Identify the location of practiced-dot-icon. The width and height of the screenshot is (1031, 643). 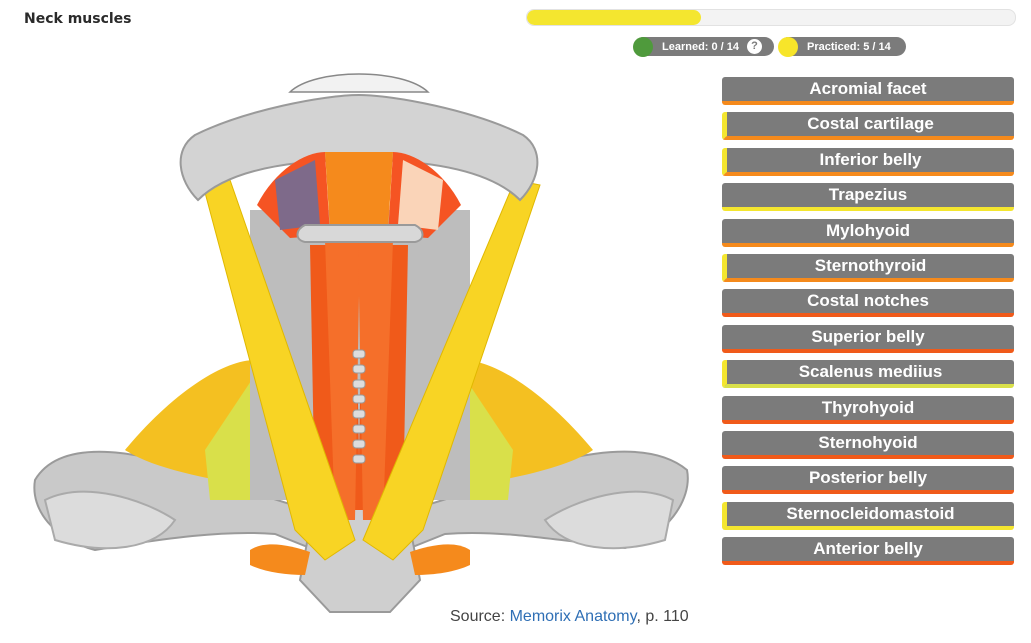
(788, 46).